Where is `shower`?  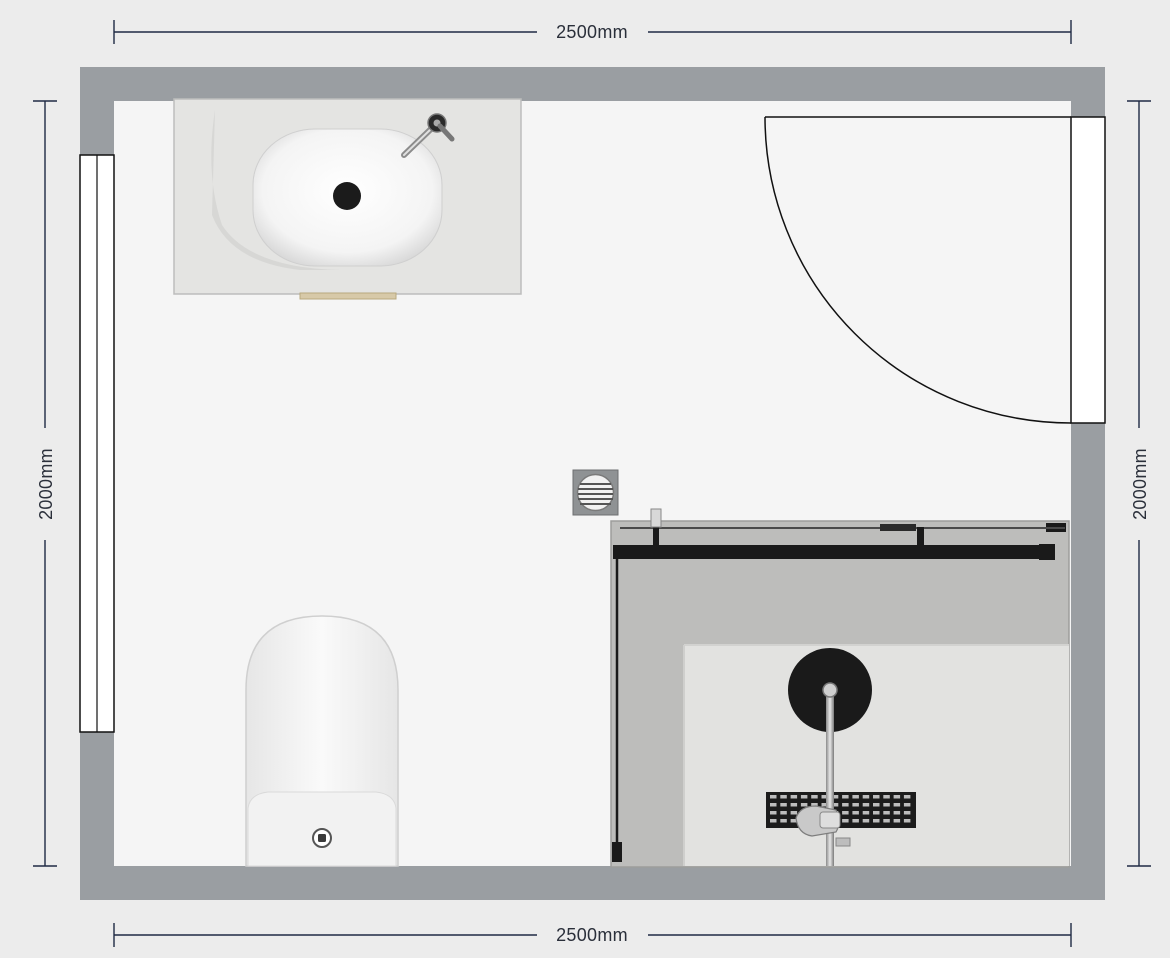
shower is located at coordinates (840, 688).